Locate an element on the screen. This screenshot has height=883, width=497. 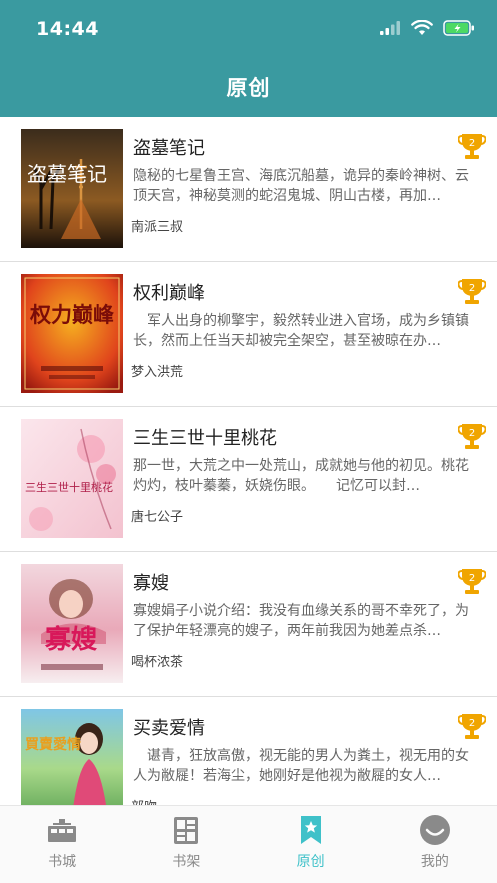
original-icon is located at coordinates (310, 830).